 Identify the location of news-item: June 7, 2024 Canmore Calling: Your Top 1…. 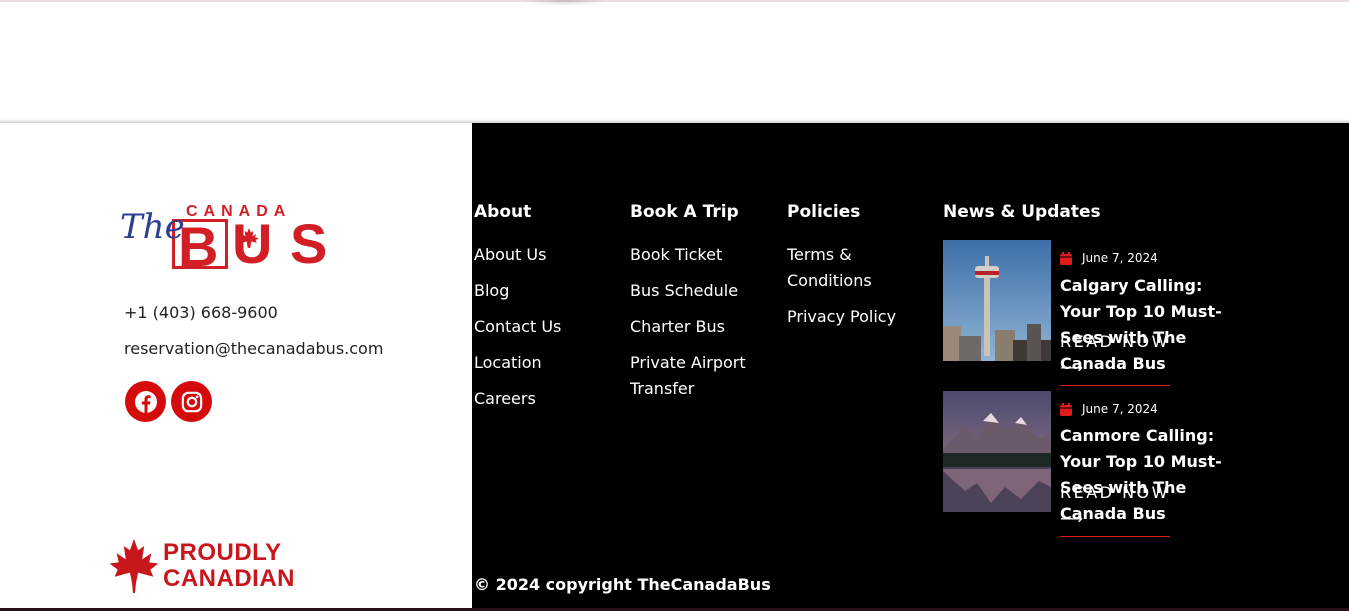
(1093, 464).